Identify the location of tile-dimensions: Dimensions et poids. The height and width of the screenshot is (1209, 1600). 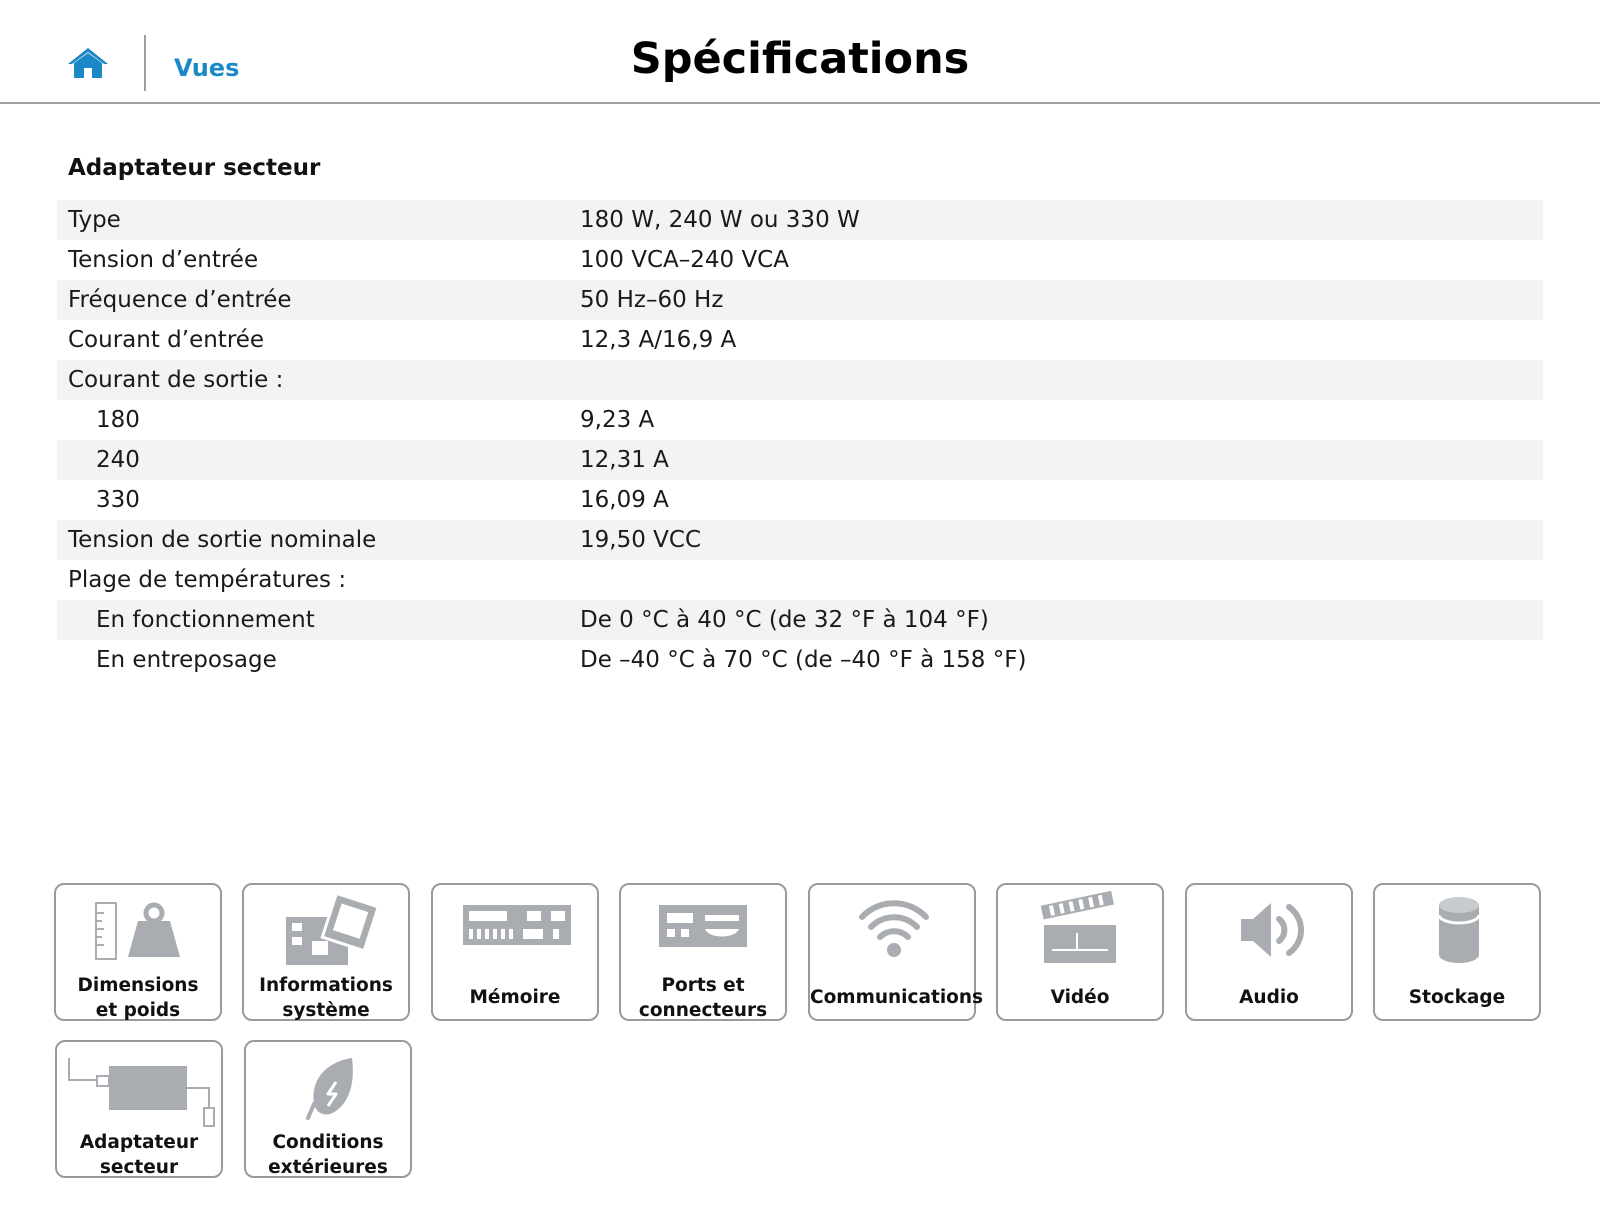
(138, 952).